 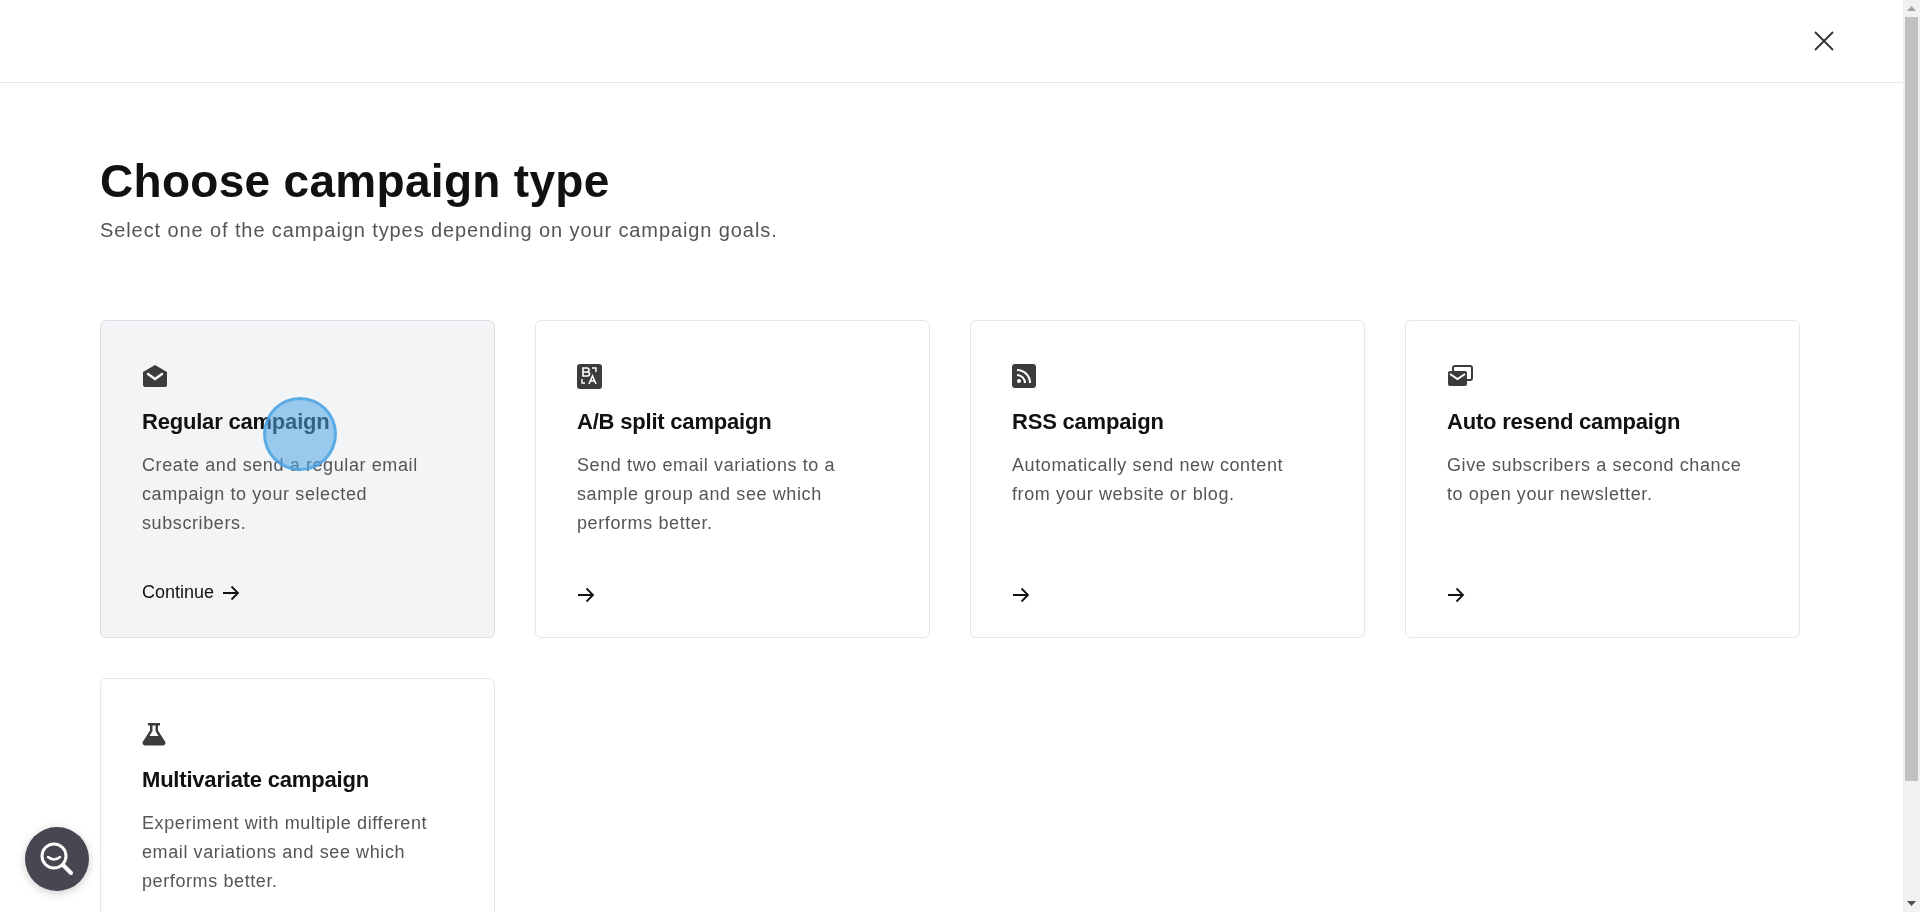 What do you see at coordinates (355, 181) in the screenshot?
I see `page-title: Choose campaign type` at bounding box center [355, 181].